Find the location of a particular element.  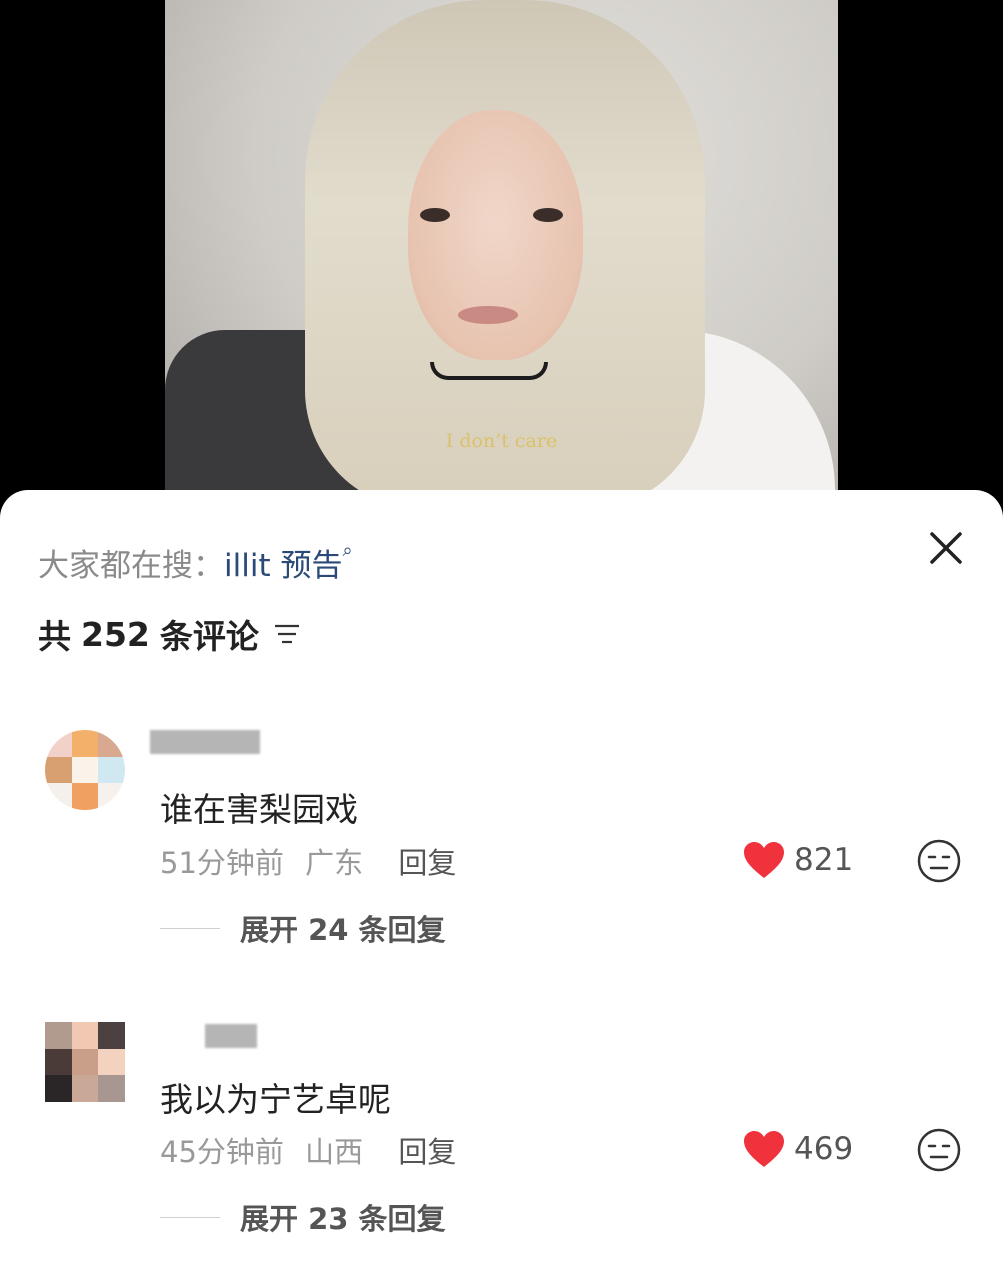

comment-count-prefix: 共 is located at coordinates (54, 636).